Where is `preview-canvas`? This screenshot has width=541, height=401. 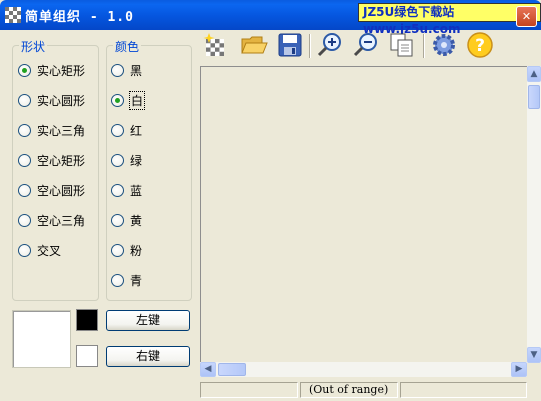 preview-canvas is located at coordinates (41, 339).